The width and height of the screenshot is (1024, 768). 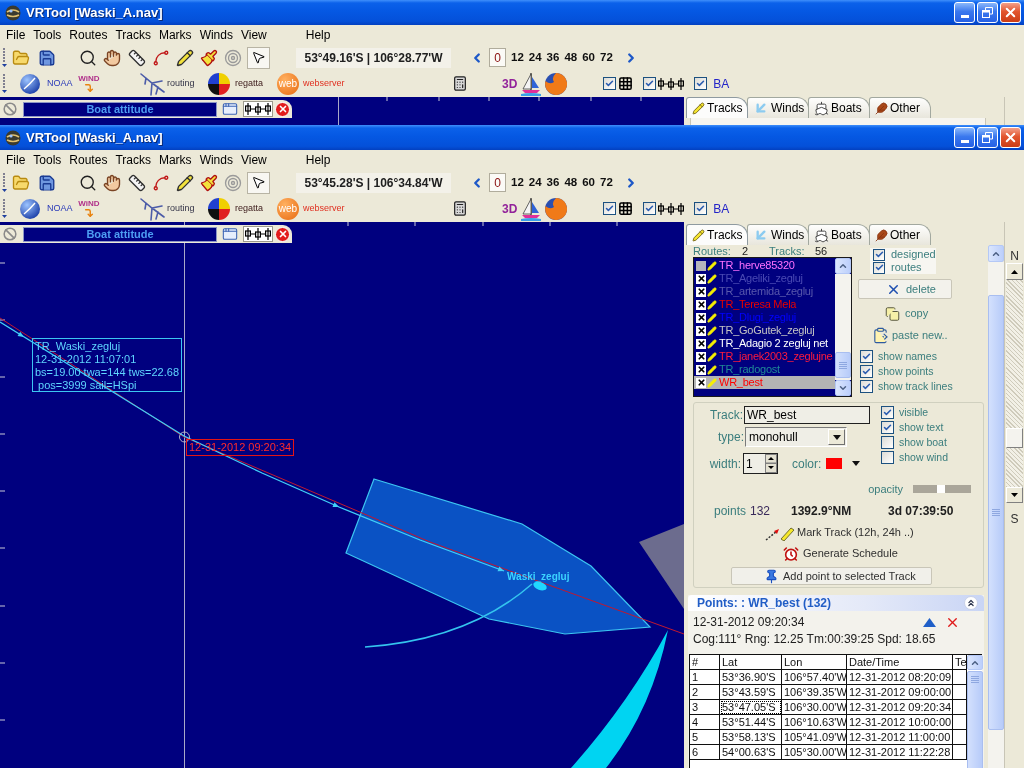 I want to click on save-icon, so click(x=47, y=57).